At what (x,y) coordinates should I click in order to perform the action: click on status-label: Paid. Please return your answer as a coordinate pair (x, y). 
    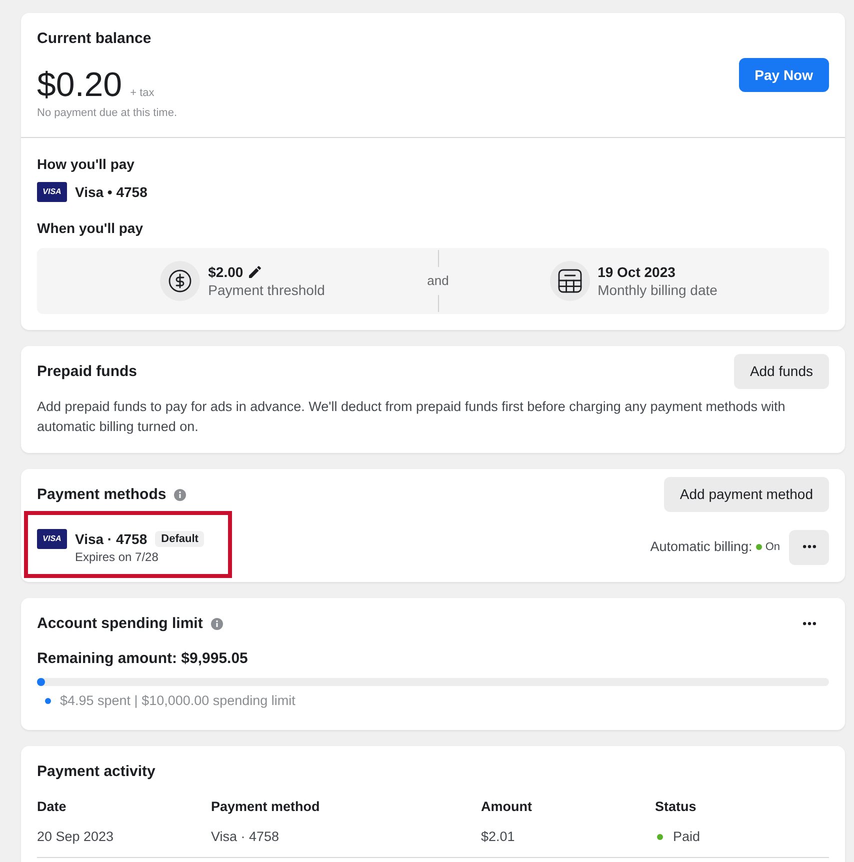
    Looking at the image, I should click on (686, 837).